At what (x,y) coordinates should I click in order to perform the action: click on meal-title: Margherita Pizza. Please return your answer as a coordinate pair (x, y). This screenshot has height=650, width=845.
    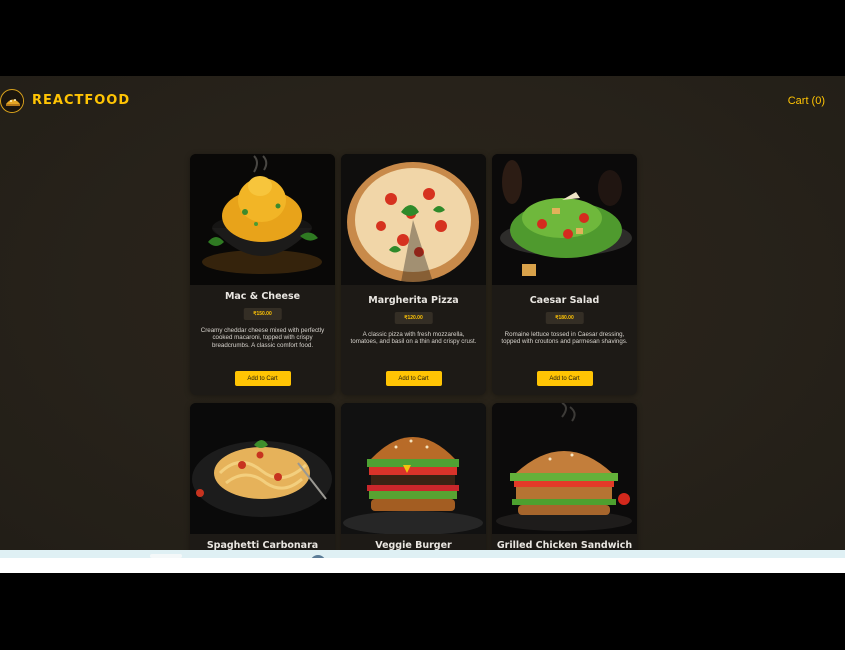
    Looking at the image, I should click on (413, 300).